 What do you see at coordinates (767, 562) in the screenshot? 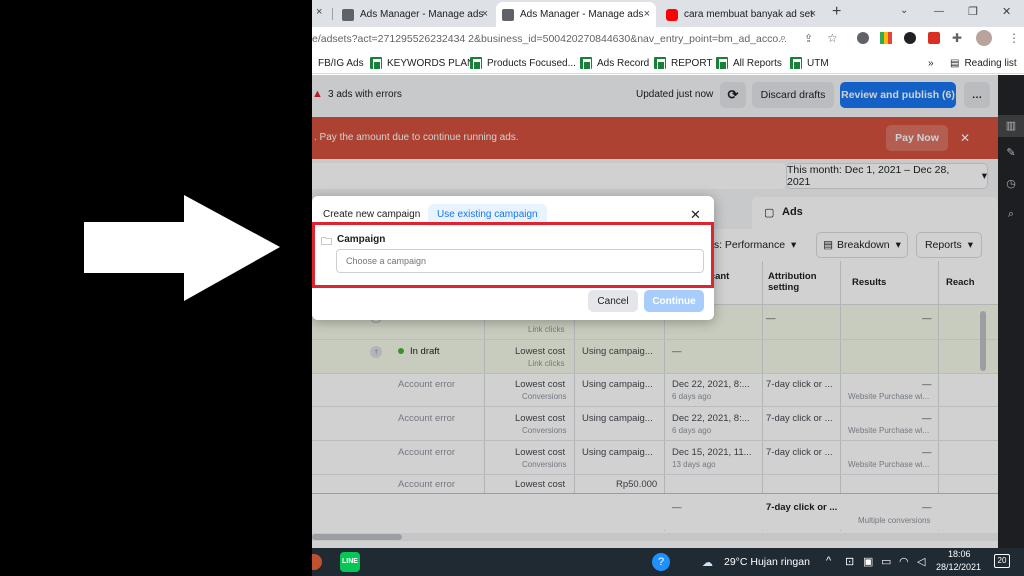
I see `weather-text: 29°C Hujan ringan` at bounding box center [767, 562].